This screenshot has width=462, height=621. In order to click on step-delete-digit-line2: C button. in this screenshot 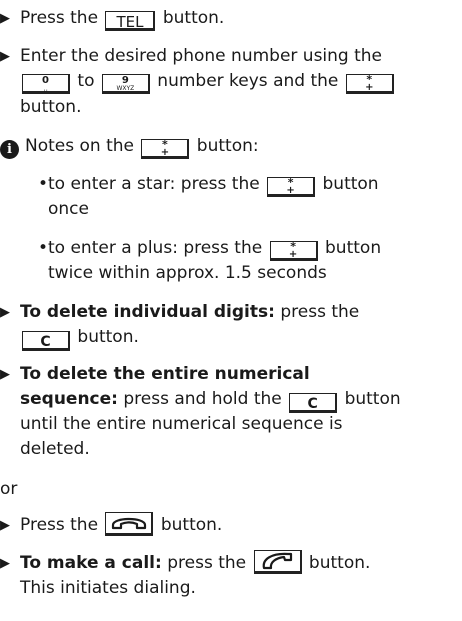, I will do `click(79, 338)`.